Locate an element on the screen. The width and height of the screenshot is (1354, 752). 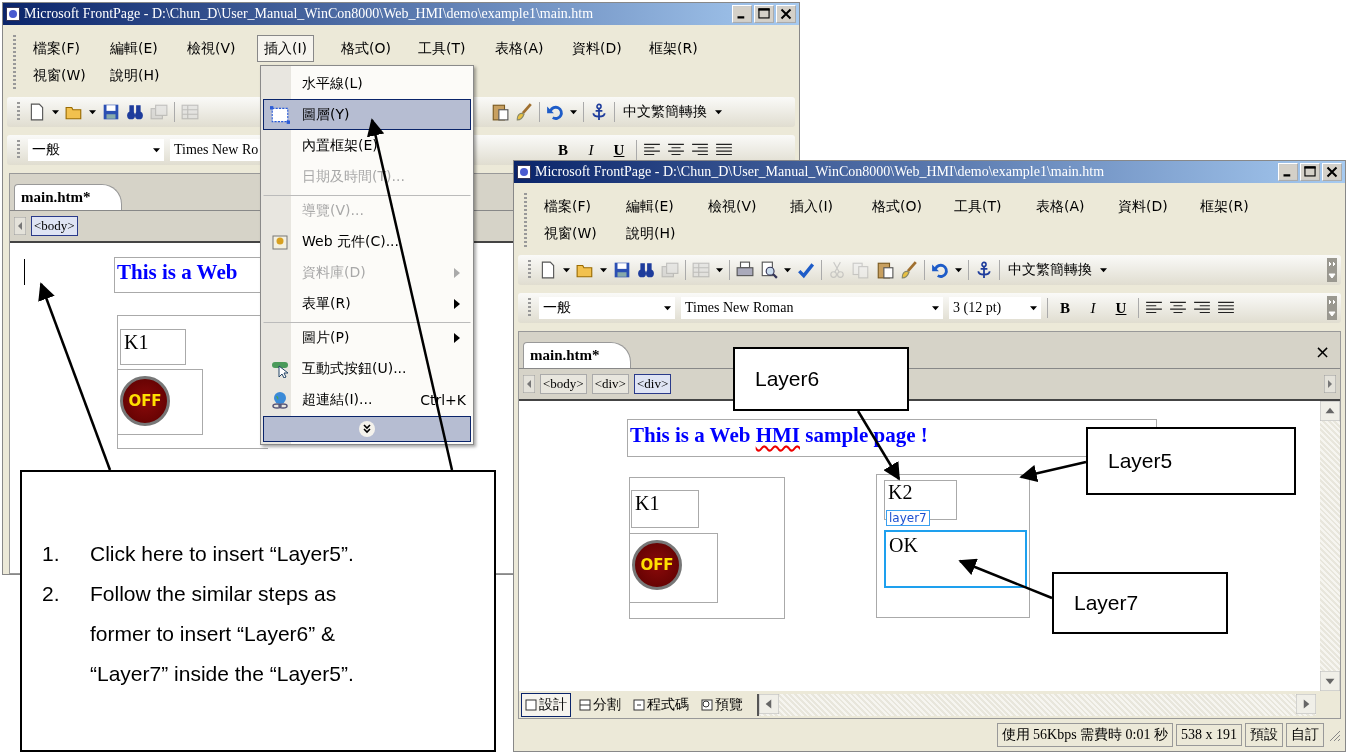
callout-label: Layer5 is located at coordinates (1191, 461).